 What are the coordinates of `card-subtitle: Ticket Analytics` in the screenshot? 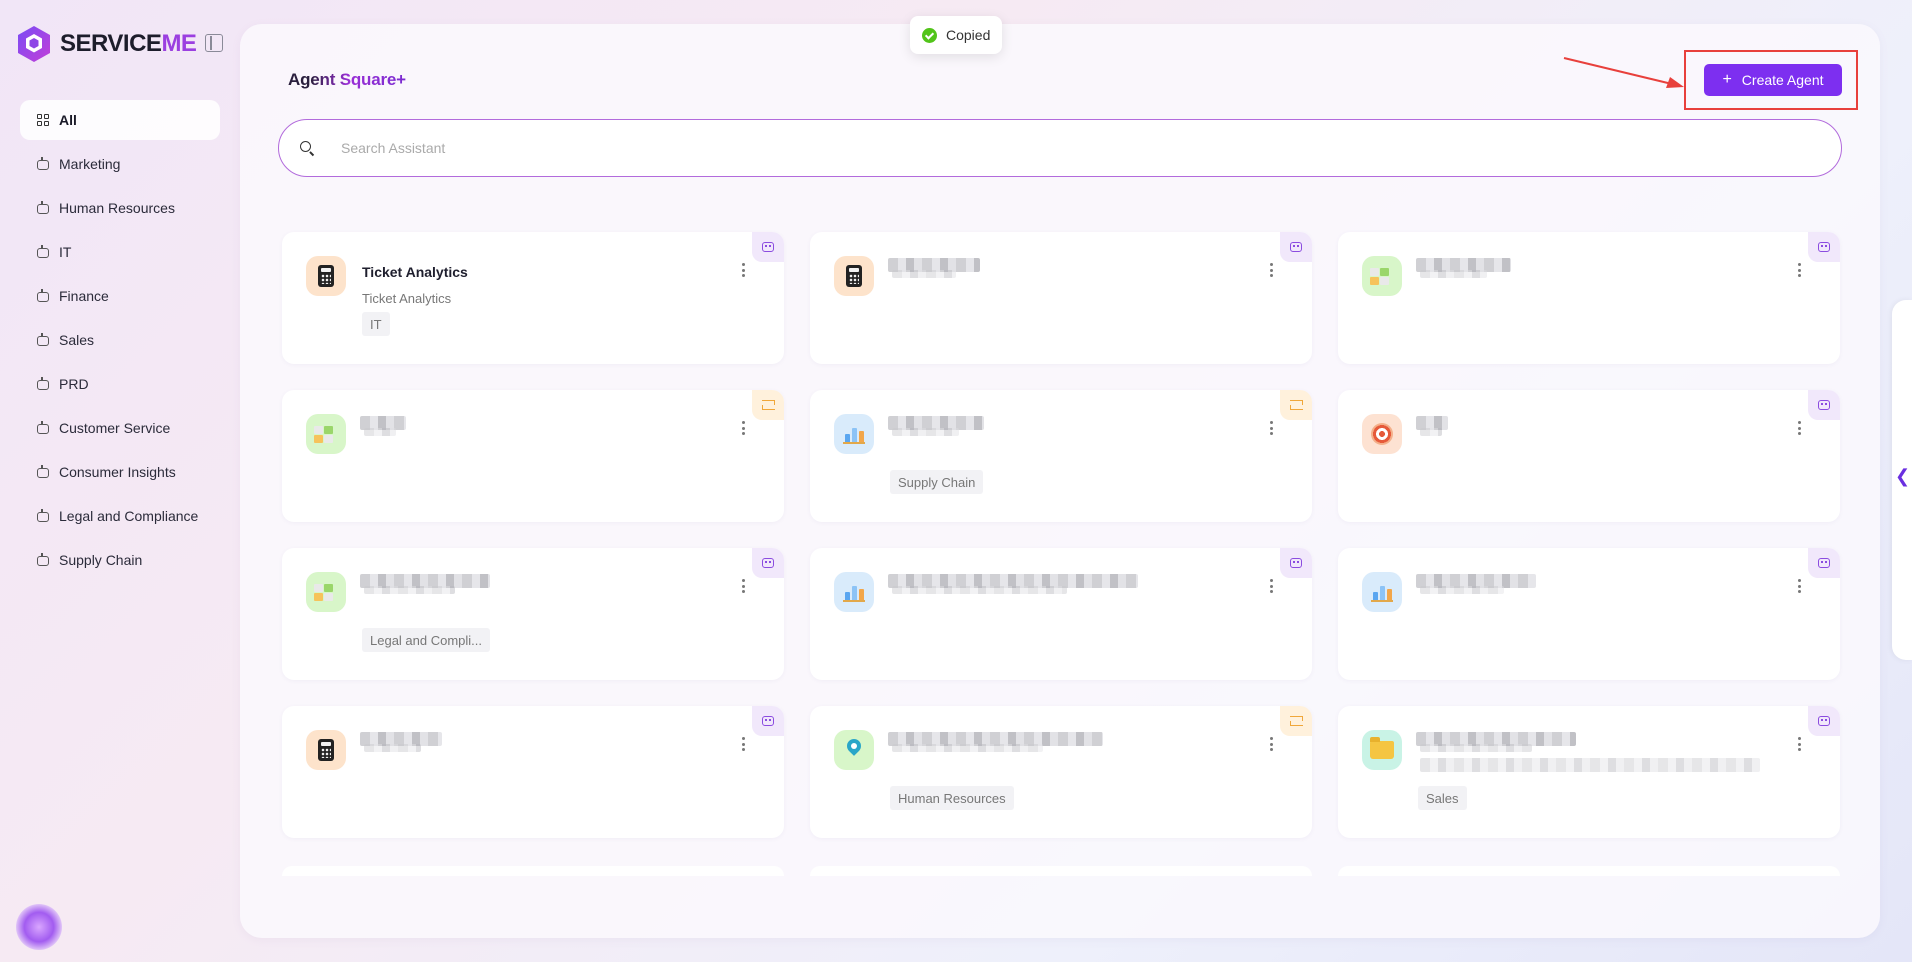 It's located at (407, 298).